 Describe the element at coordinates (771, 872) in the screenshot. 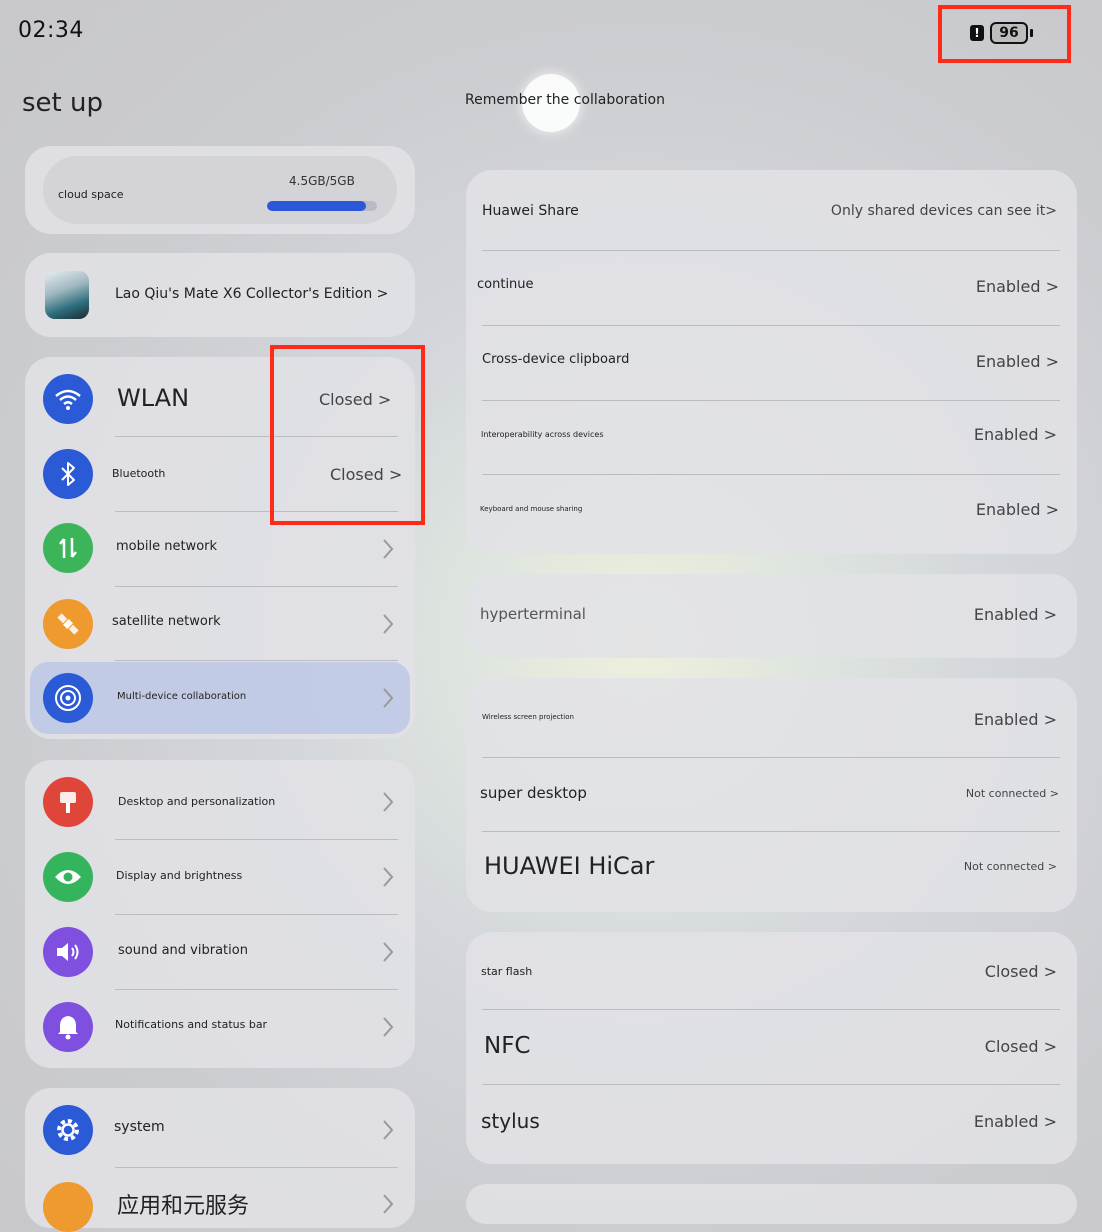

I see `settings-row-hicar: HUAWEI HiCar Not connected >` at that location.